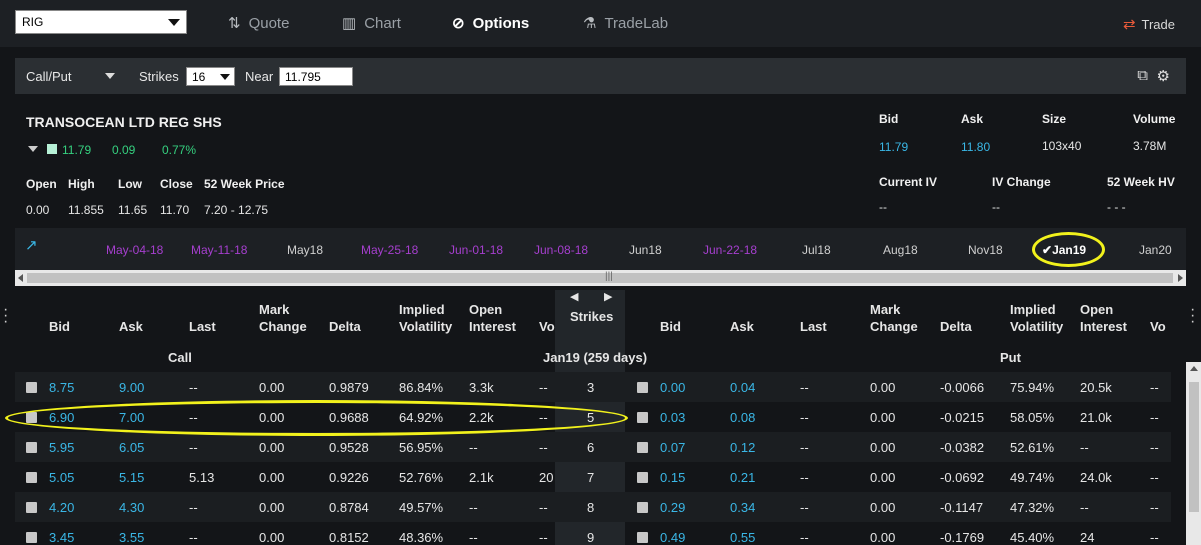 The image size is (1201, 545). Describe the element at coordinates (61, 507) in the screenshot. I see `call-bid-cell: 4.20` at that location.